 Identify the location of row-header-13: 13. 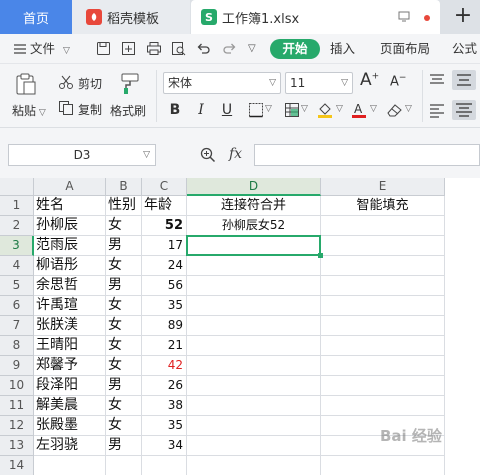
(17, 446).